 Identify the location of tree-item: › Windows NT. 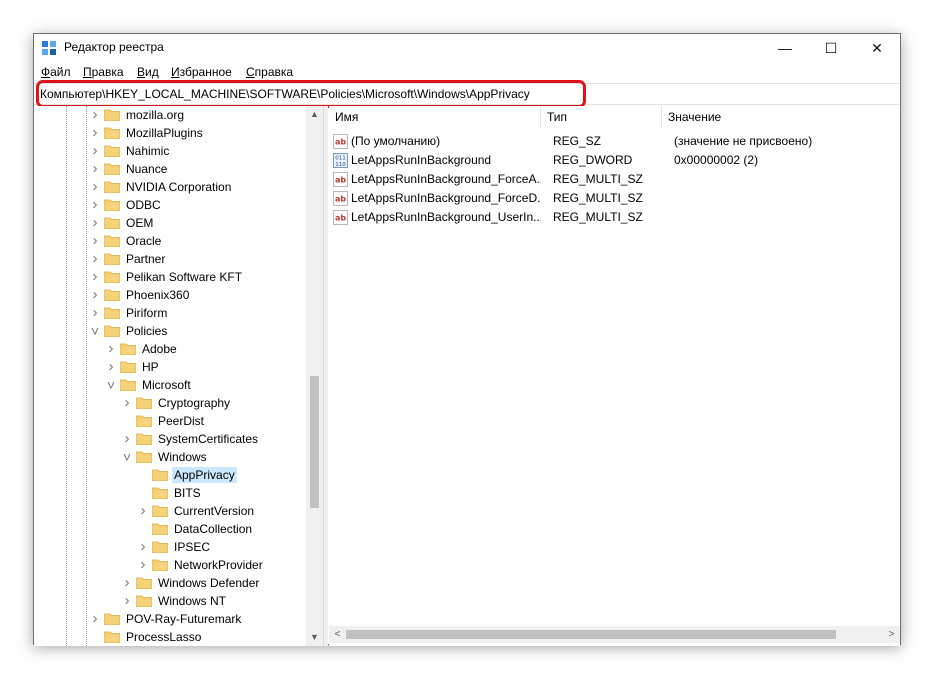
(174, 601).